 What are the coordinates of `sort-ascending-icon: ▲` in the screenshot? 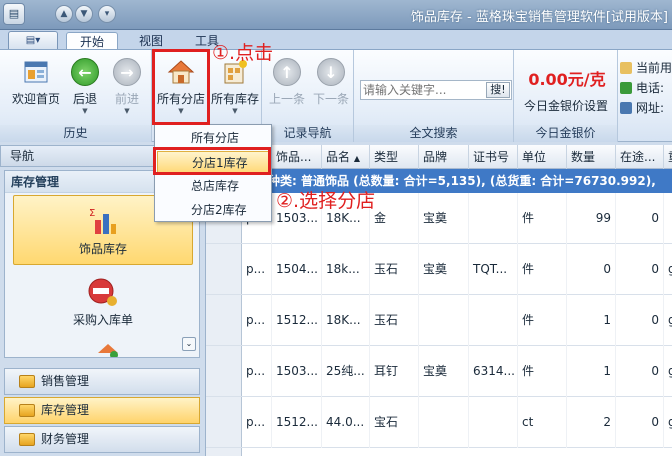 It's located at (356, 158).